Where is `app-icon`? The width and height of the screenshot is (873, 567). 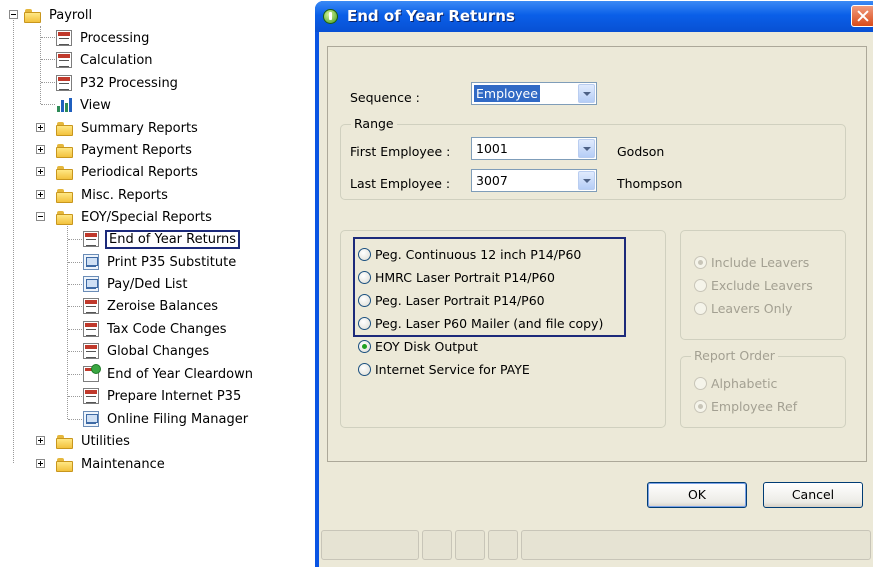
app-icon is located at coordinates (330, 16).